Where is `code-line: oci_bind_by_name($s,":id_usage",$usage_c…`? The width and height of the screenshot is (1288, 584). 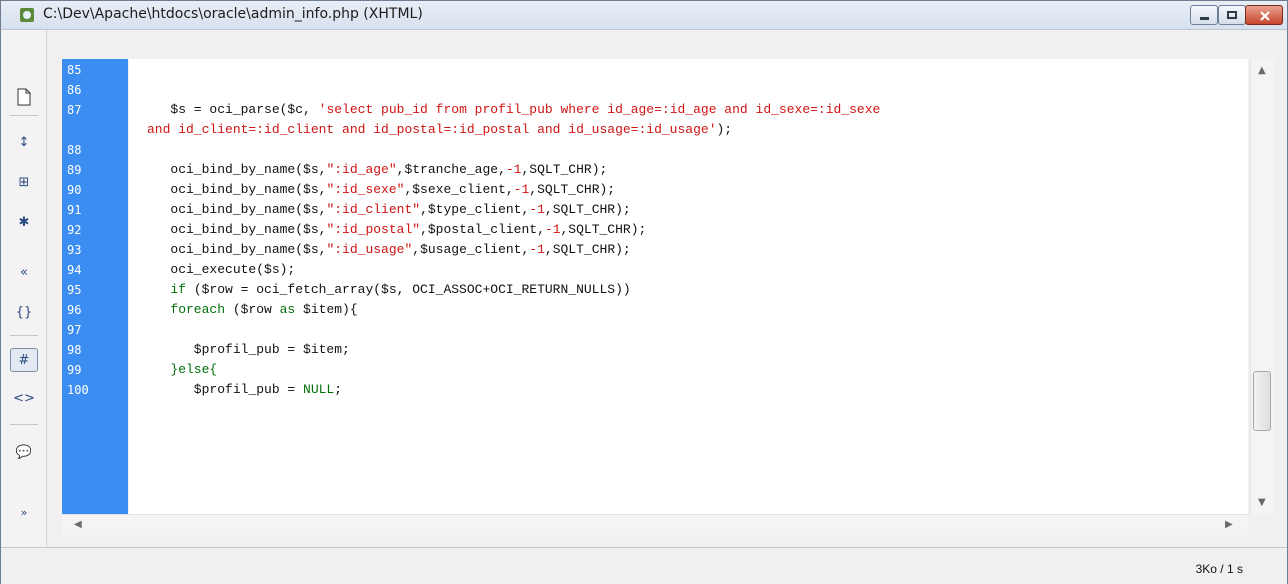 code-line: oci_bind_by_name($s,":id_usage",$usage_c… is located at coordinates (389, 249).